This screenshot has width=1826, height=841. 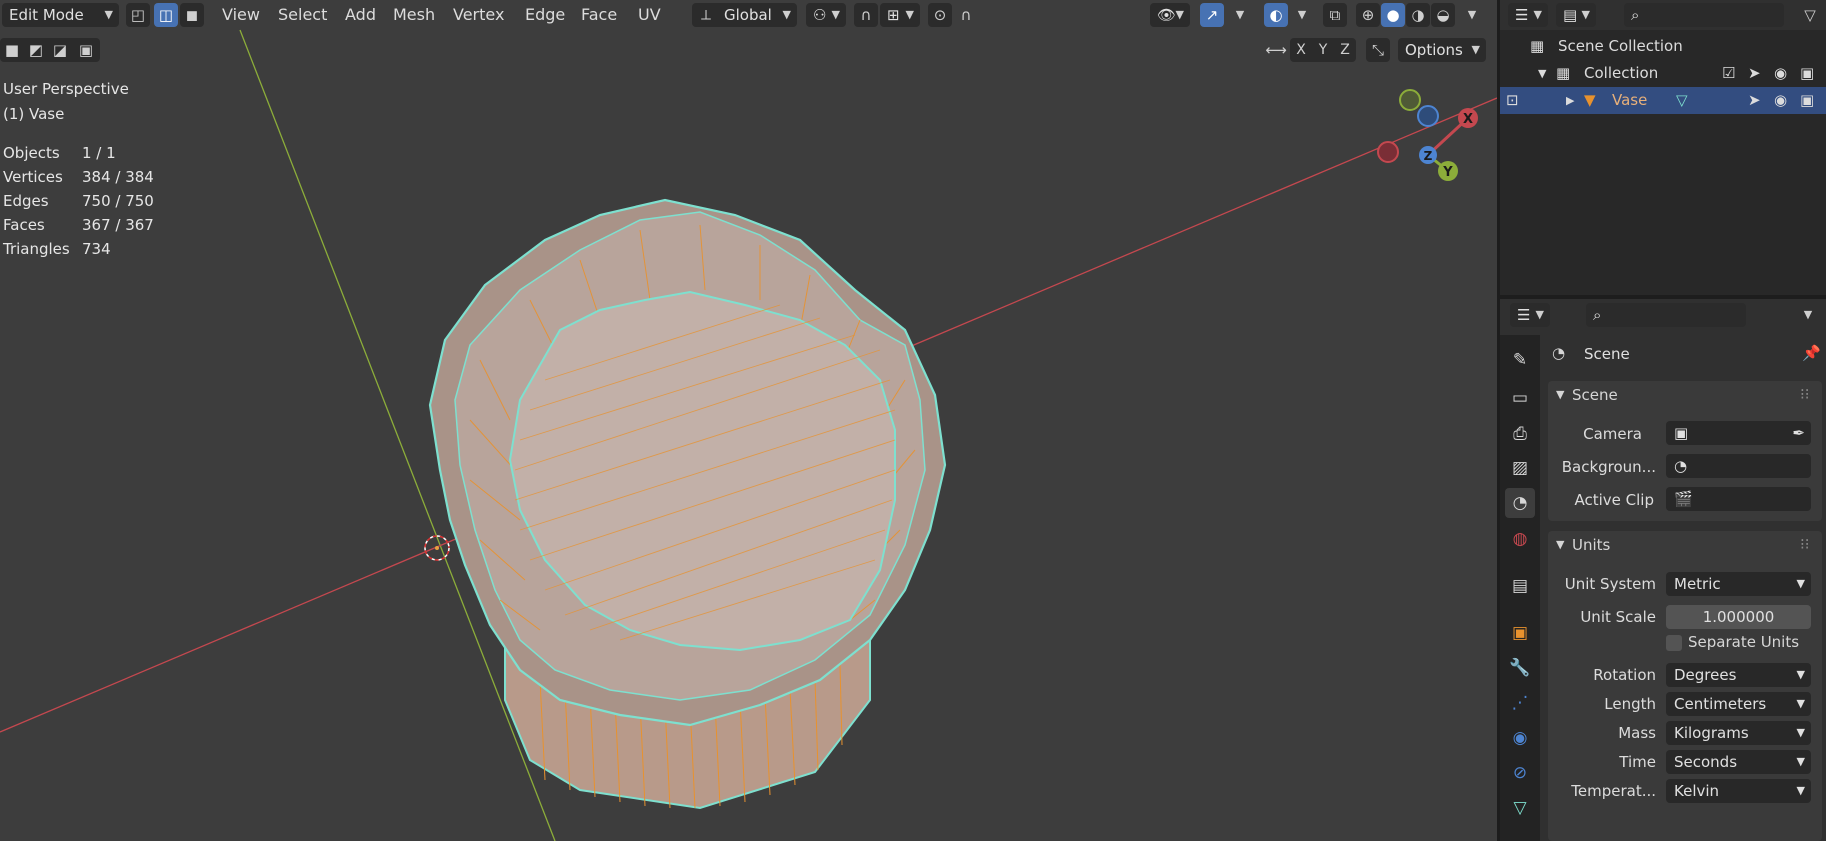 I want to click on options-dropdown: Options ▼, so click(x=1442, y=50).